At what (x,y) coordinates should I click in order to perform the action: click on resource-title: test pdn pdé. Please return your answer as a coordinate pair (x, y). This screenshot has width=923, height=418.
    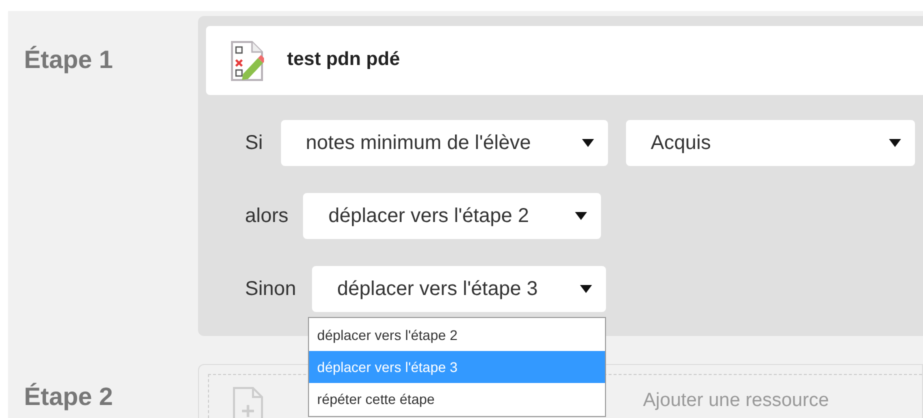
    Looking at the image, I should click on (343, 60).